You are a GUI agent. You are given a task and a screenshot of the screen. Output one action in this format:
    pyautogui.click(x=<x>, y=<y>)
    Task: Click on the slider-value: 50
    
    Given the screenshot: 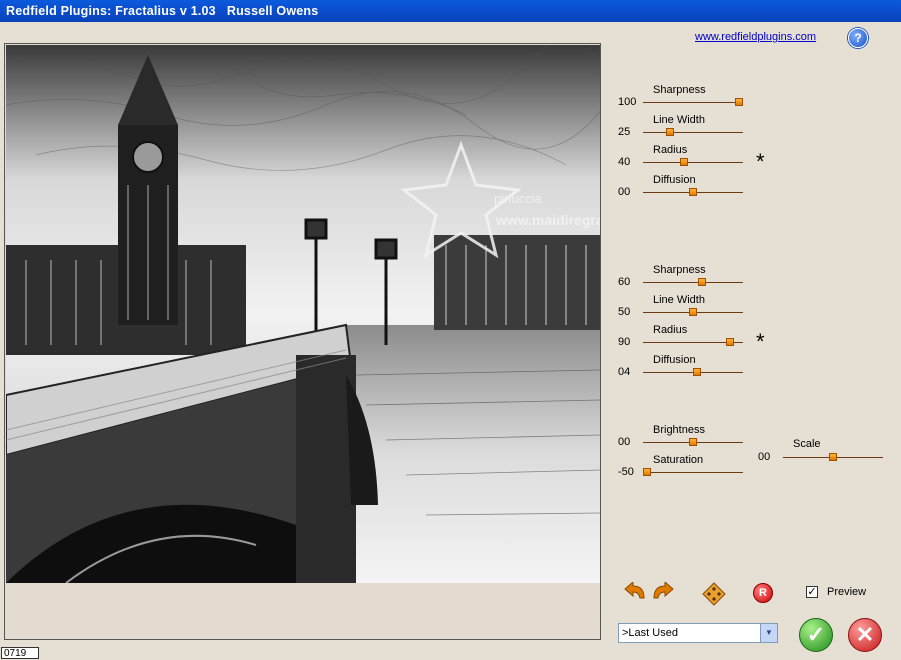 What is the action you would take?
    pyautogui.click(x=624, y=312)
    